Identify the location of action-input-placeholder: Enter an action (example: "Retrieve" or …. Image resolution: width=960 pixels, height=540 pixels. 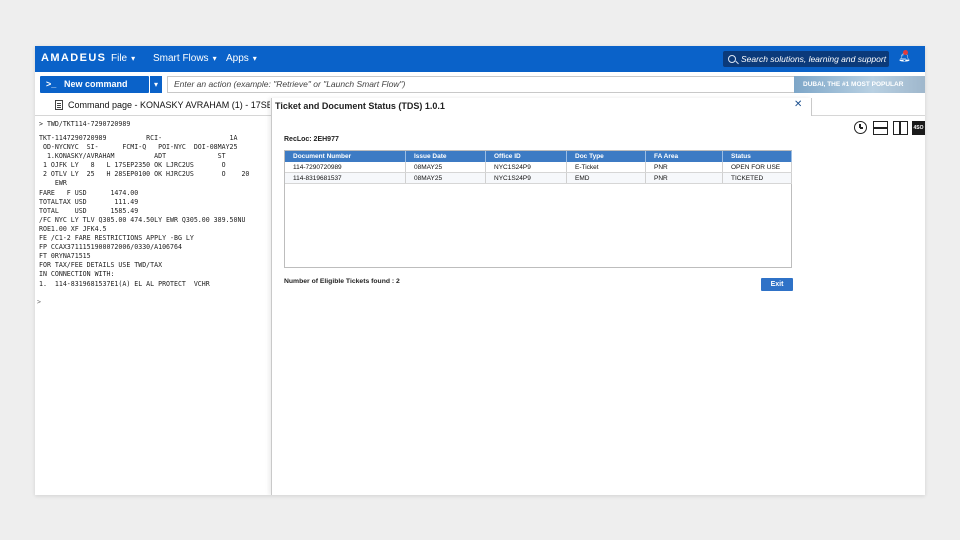
(290, 84).